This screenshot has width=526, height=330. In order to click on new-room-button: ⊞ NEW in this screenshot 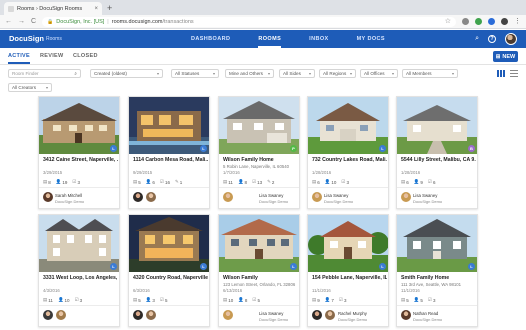, I will do `click(505, 56)`.